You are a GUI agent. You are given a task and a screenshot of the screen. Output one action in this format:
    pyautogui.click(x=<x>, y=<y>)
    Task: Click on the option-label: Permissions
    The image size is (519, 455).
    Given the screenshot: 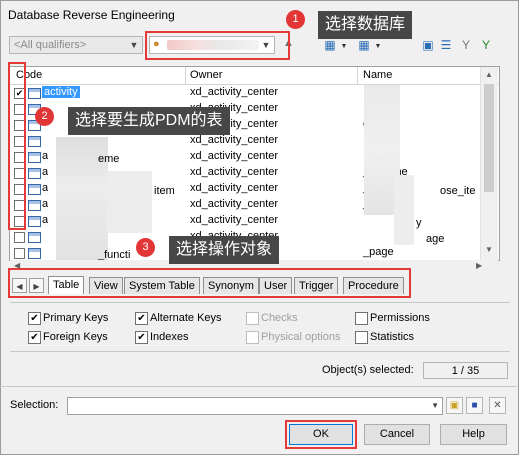 What is the action you would take?
    pyautogui.click(x=400, y=318)
    